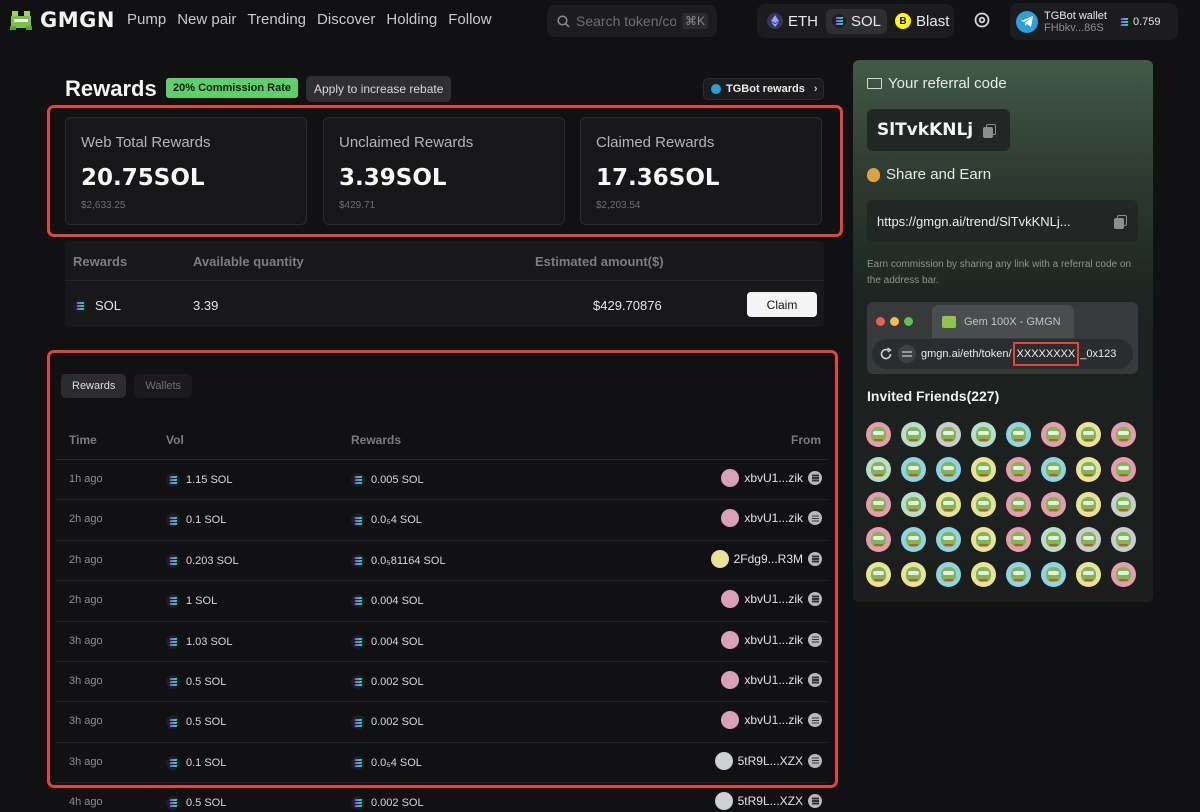  I want to click on tgbot-wallet: TGBot wallet FHbkv...86S 0.759, so click(1094, 21).